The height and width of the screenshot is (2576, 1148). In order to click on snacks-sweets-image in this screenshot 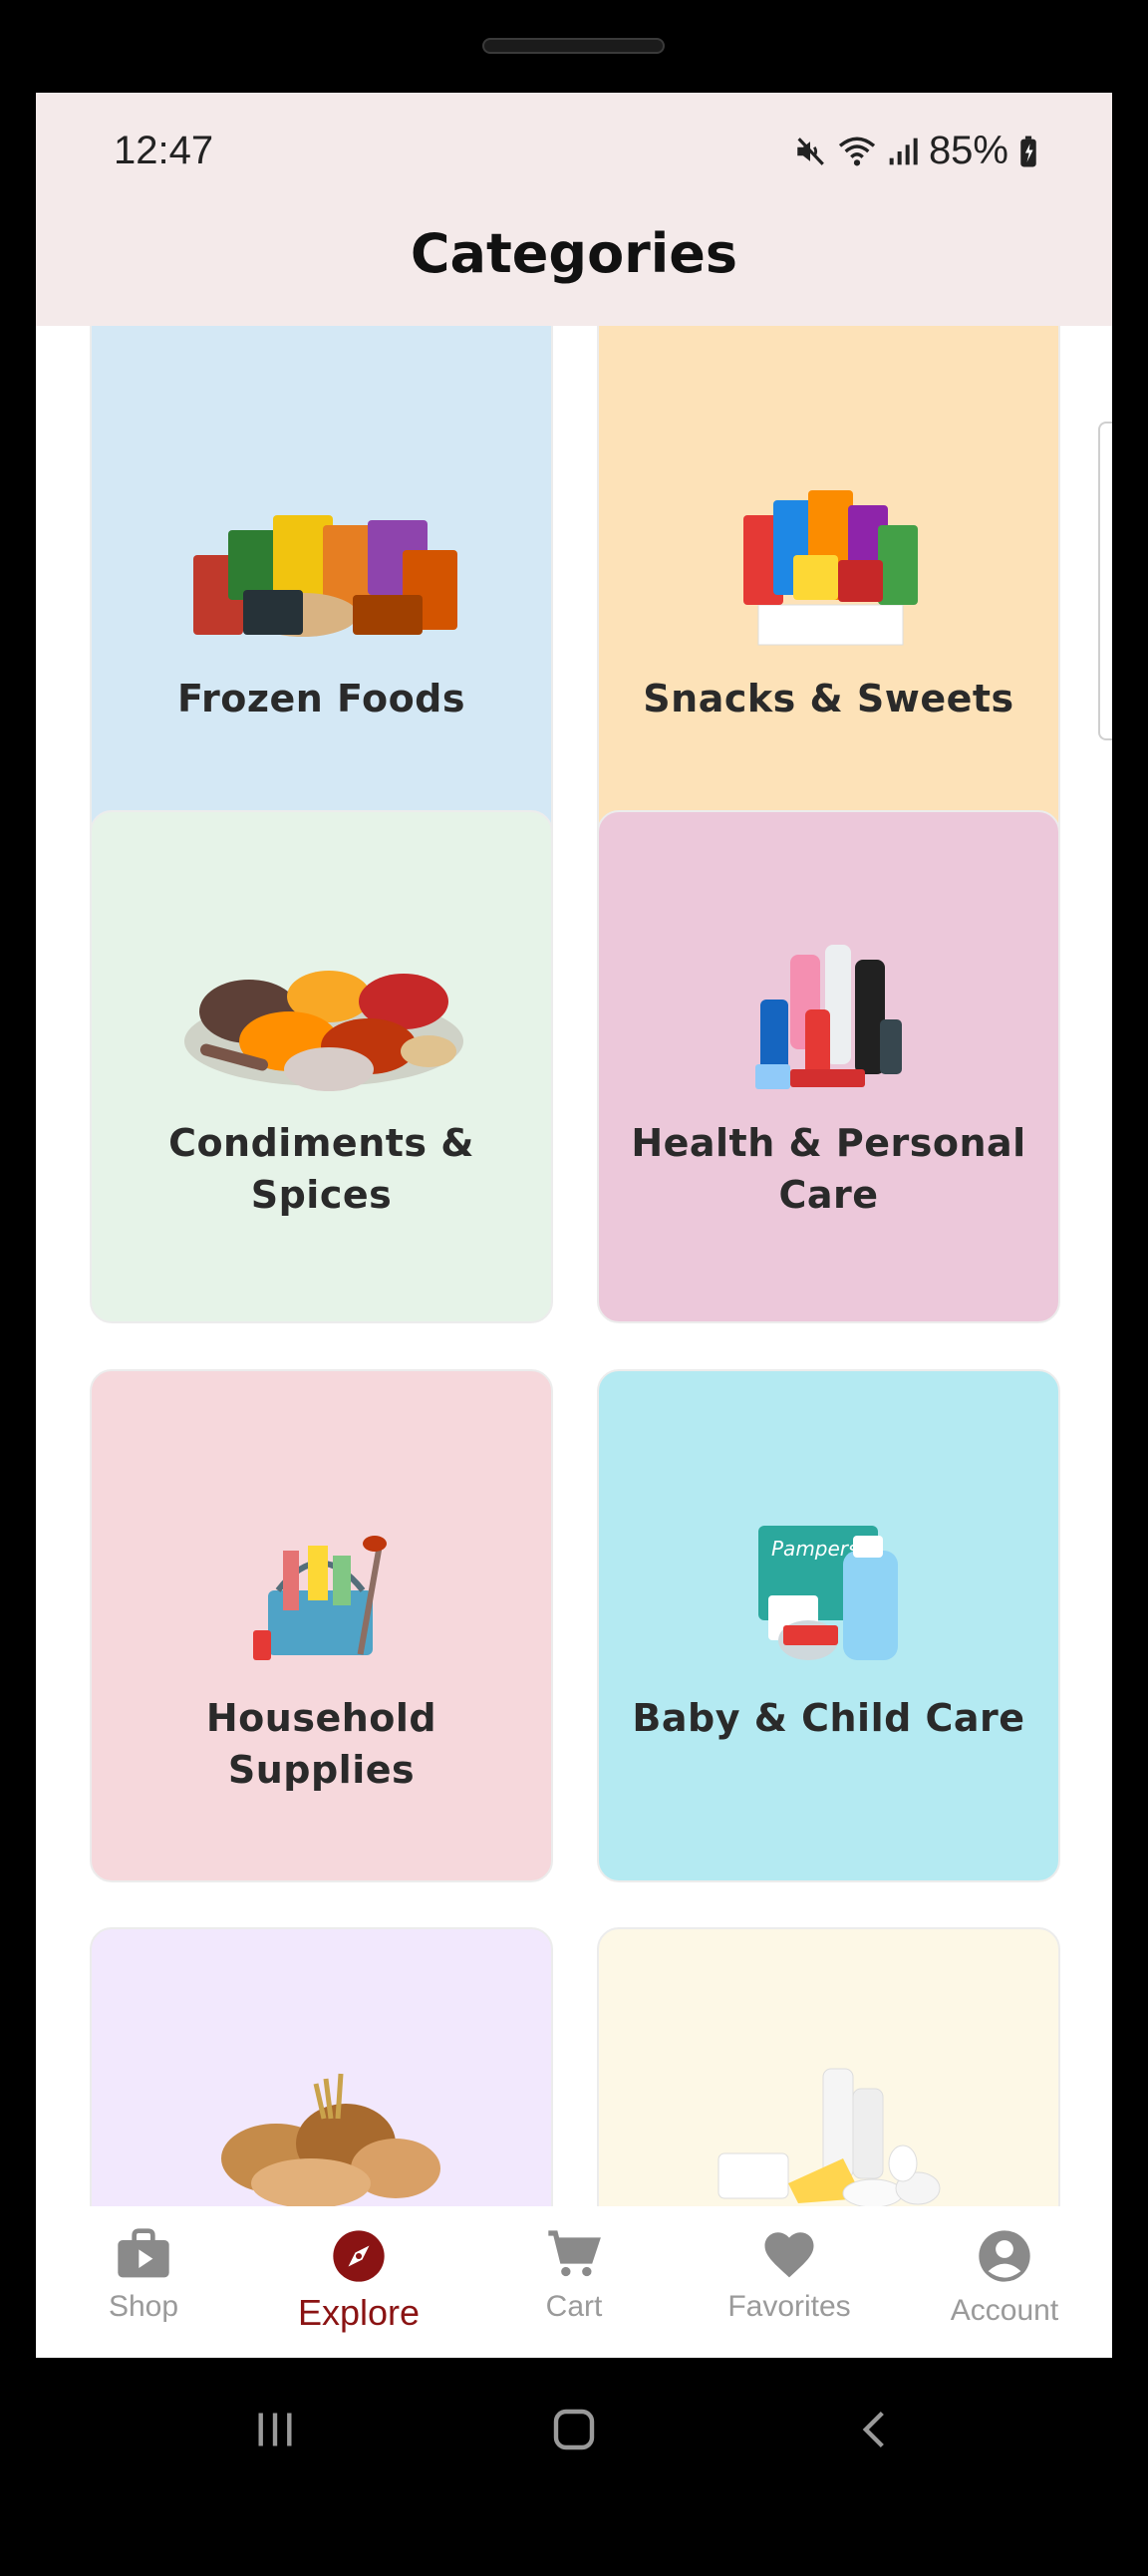, I will do `click(830, 568)`.